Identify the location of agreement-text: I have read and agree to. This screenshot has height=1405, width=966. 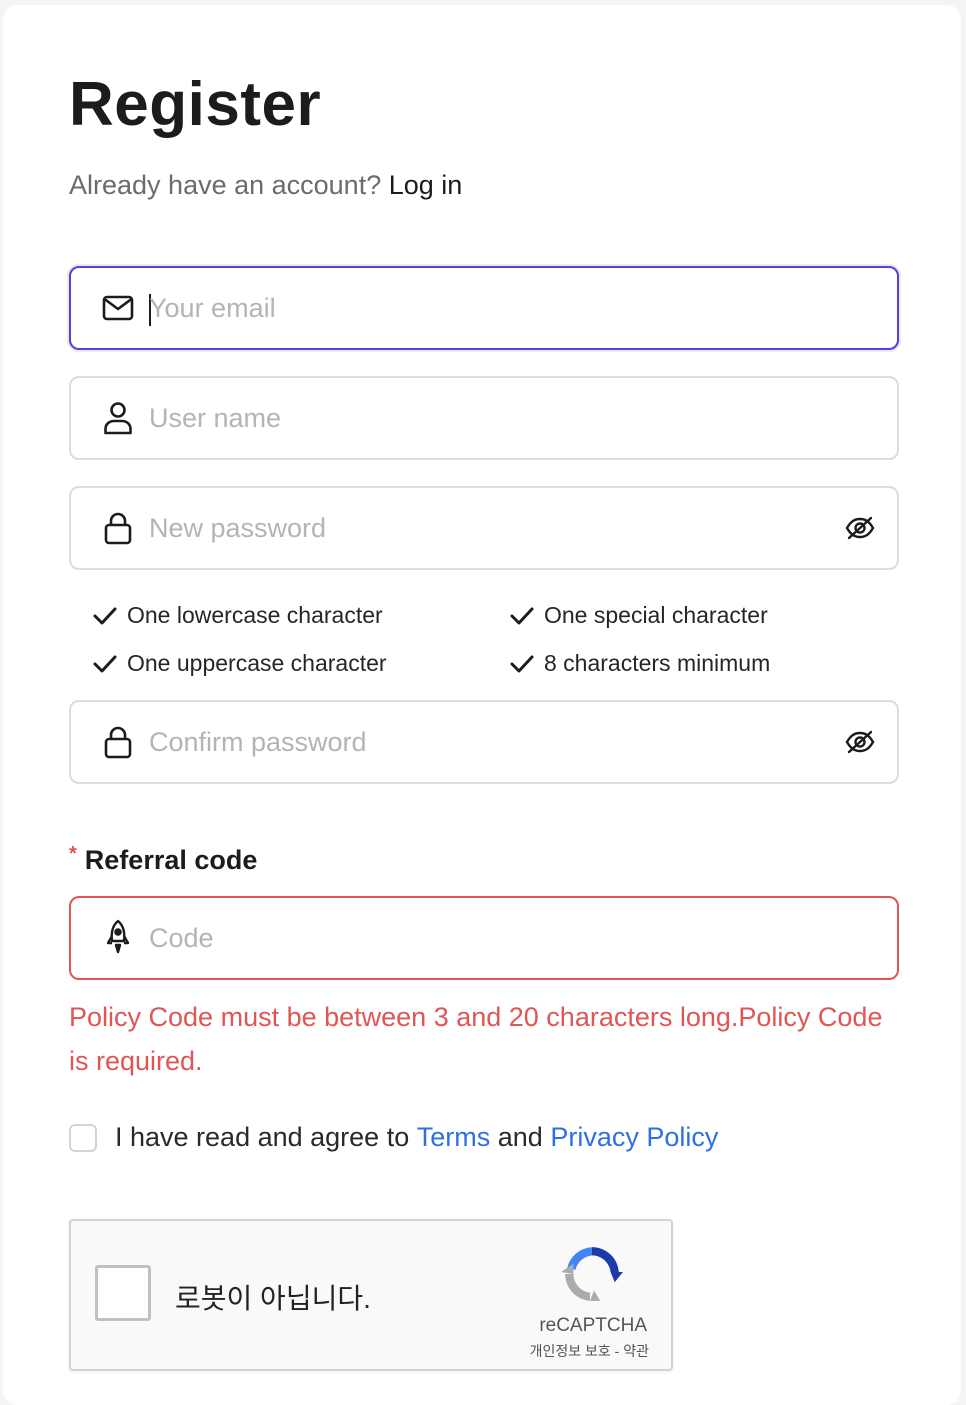
(262, 1137).